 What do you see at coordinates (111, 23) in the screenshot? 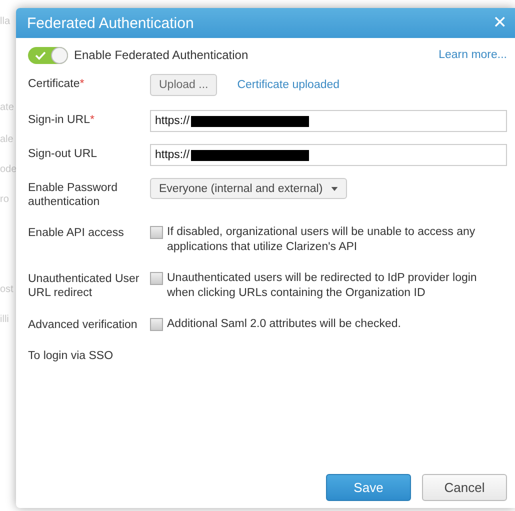
I see `dialog-title: Federated Authentication` at bounding box center [111, 23].